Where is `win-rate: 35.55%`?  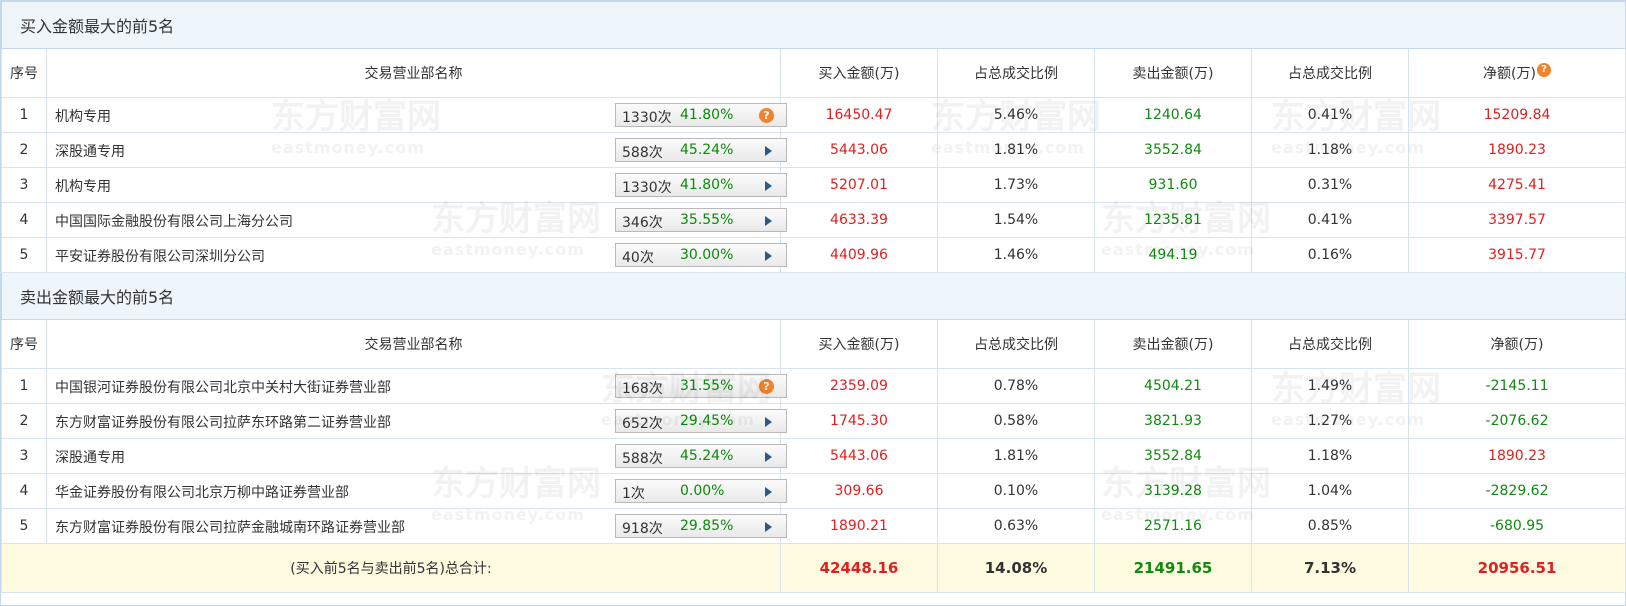 win-rate: 35.55% is located at coordinates (707, 220).